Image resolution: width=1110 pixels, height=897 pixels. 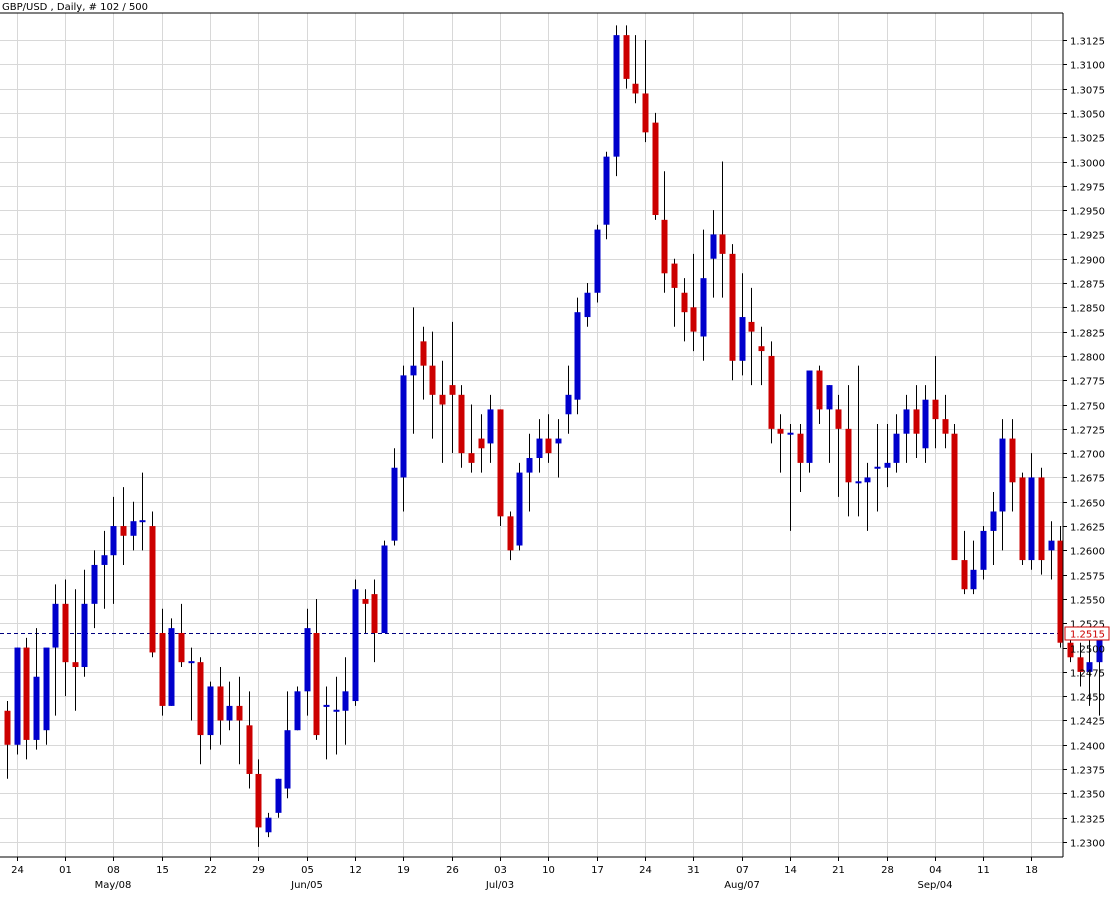 I want to click on current-price-value: 1.2515, so click(x=1087, y=635).